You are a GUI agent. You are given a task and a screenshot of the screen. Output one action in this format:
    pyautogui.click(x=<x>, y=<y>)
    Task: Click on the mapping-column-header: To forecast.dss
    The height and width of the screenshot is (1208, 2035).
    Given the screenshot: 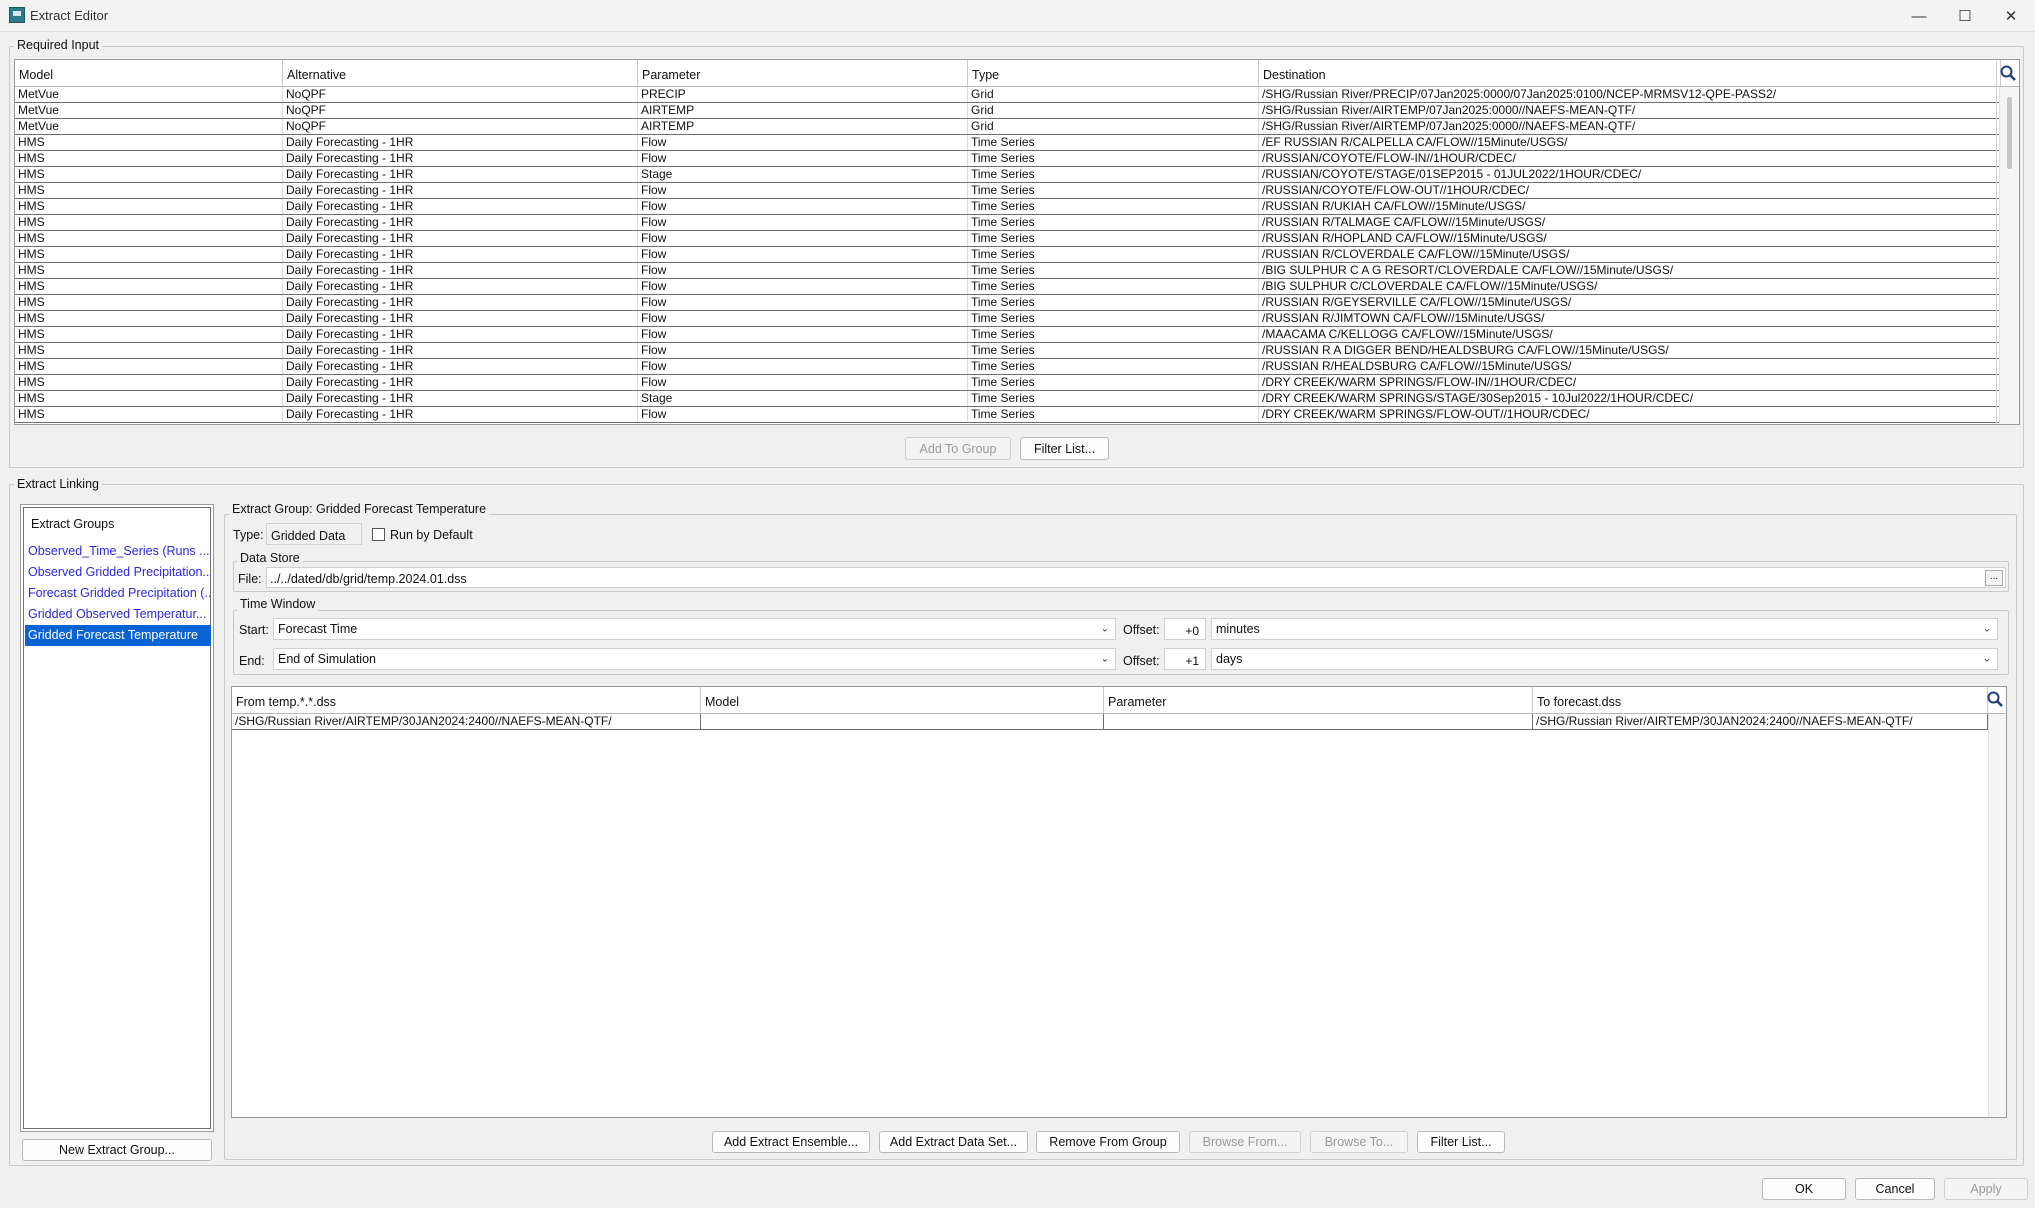 What is the action you would take?
    pyautogui.click(x=1760, y=700)
    